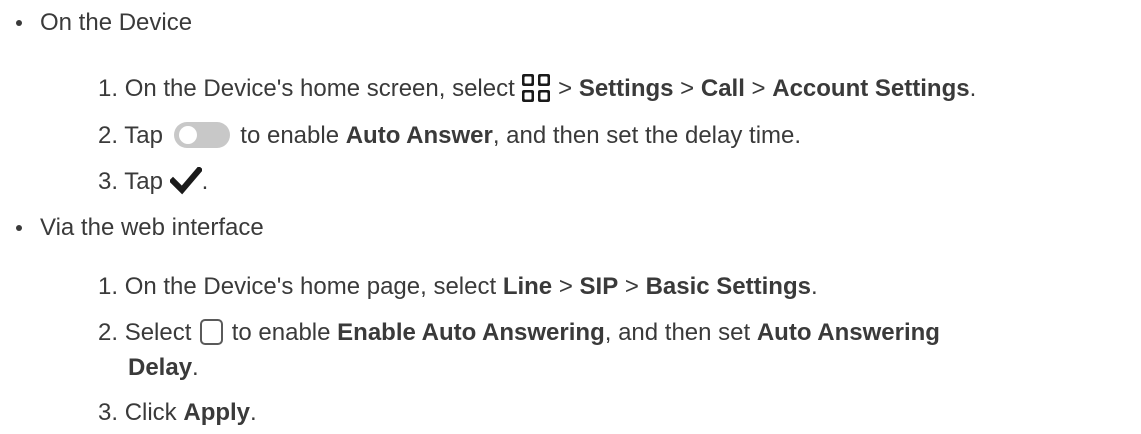  What do you see at coordinates (871, 88) in the screenshot?
I see `menu-account-settings: Account Settings` at bounding box center [871, 88].